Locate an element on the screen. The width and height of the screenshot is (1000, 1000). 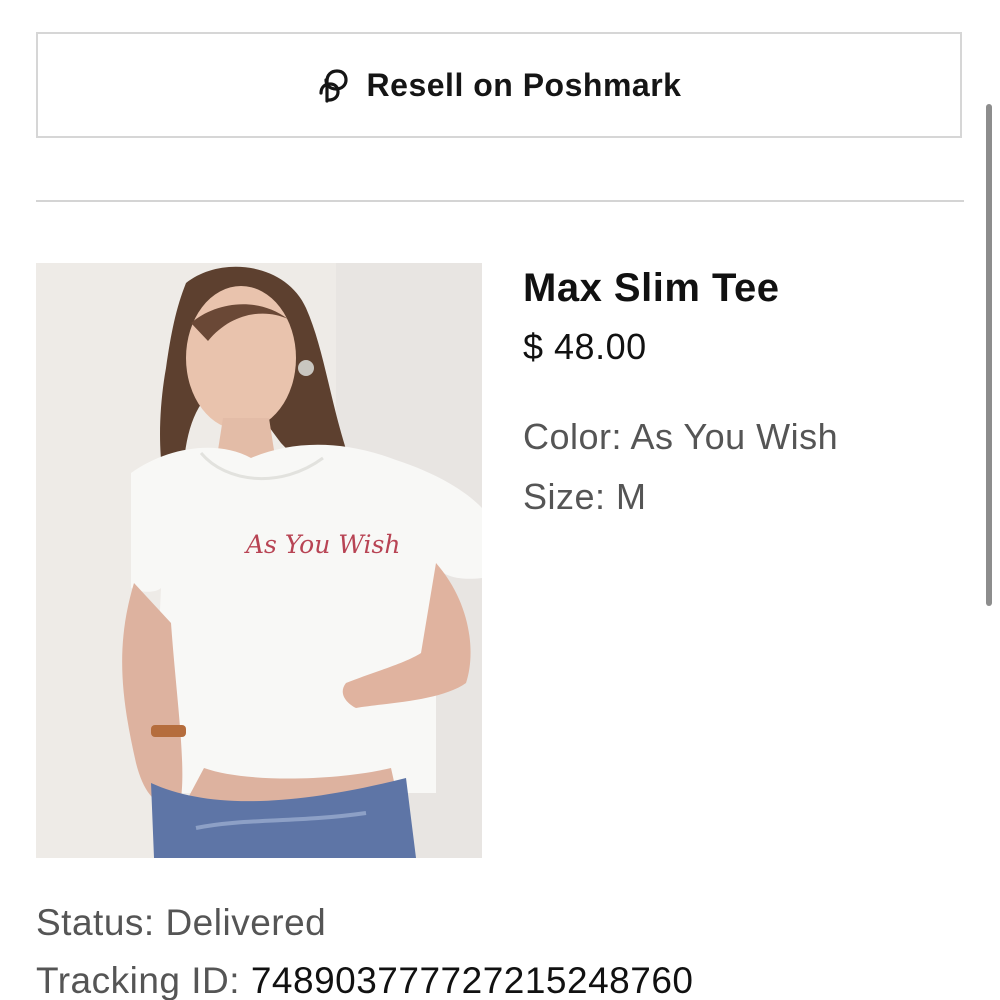
product-color: Color: As You Wish is located at coordinates (681, 436).